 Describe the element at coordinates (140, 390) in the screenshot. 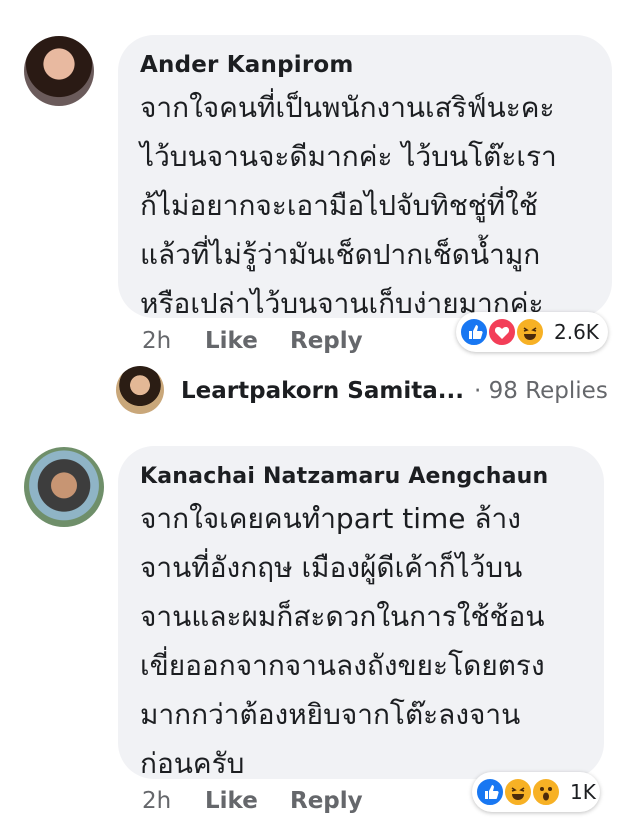

I see `reply-avatar` at that location.